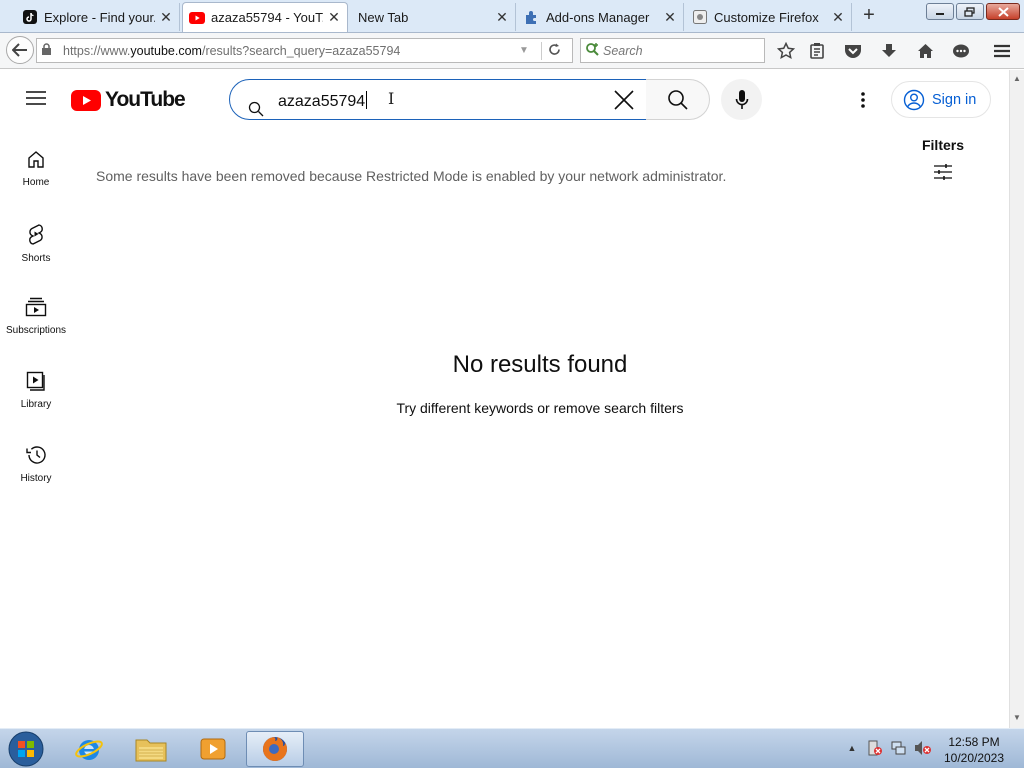  Describe the element at coordinates (36, 307) in the screenshot. I see `subscriptions-icon` at that location.